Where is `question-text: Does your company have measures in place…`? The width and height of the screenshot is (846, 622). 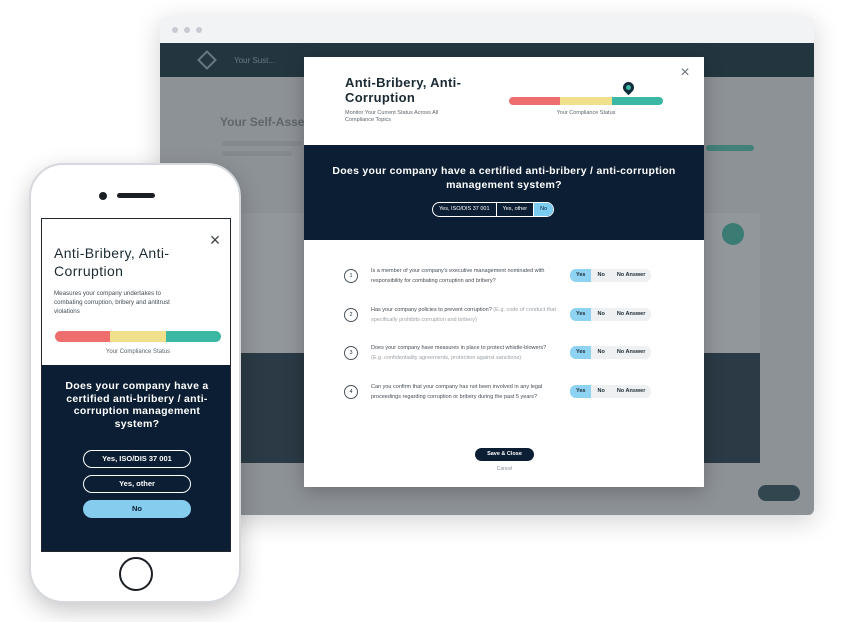 question-text: Does your company have measures in place… is located at coordinates (459, 353).